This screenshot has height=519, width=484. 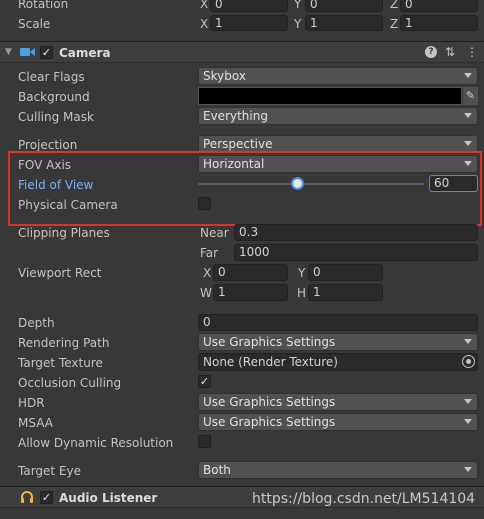 I want to click on rotation-z-label: Z, so click(x=394, y=5).